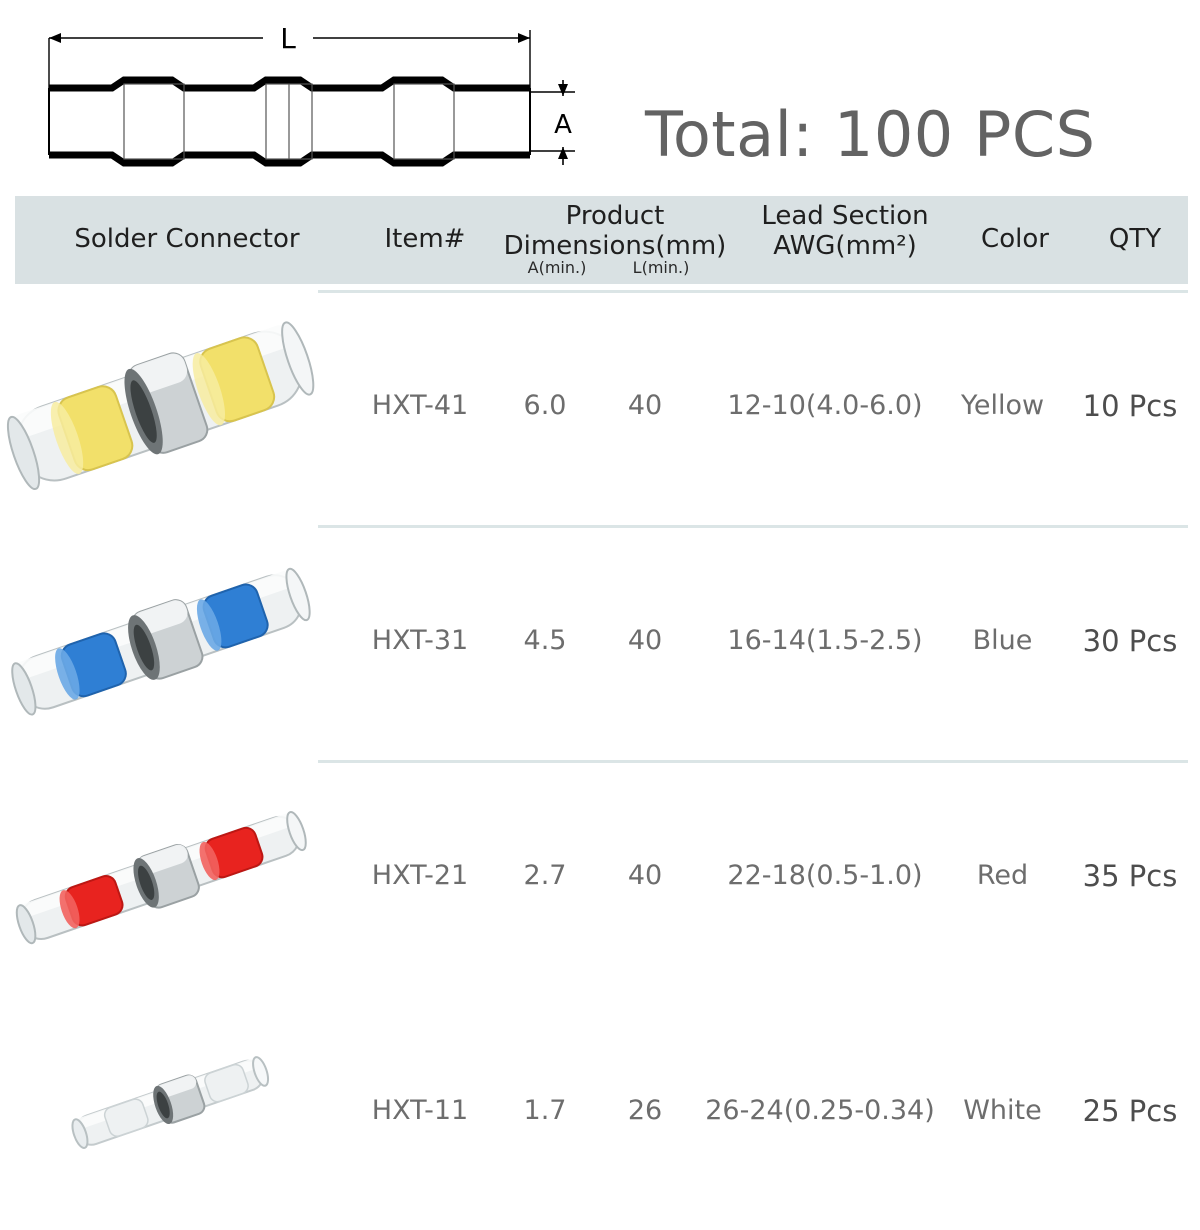 This screenshot has width=1200, height=1230. What do you see at coordinates (187, 239) in the screenshot?
I see `column-header-connector: Solder Connector` at bounding box center [187, 239].